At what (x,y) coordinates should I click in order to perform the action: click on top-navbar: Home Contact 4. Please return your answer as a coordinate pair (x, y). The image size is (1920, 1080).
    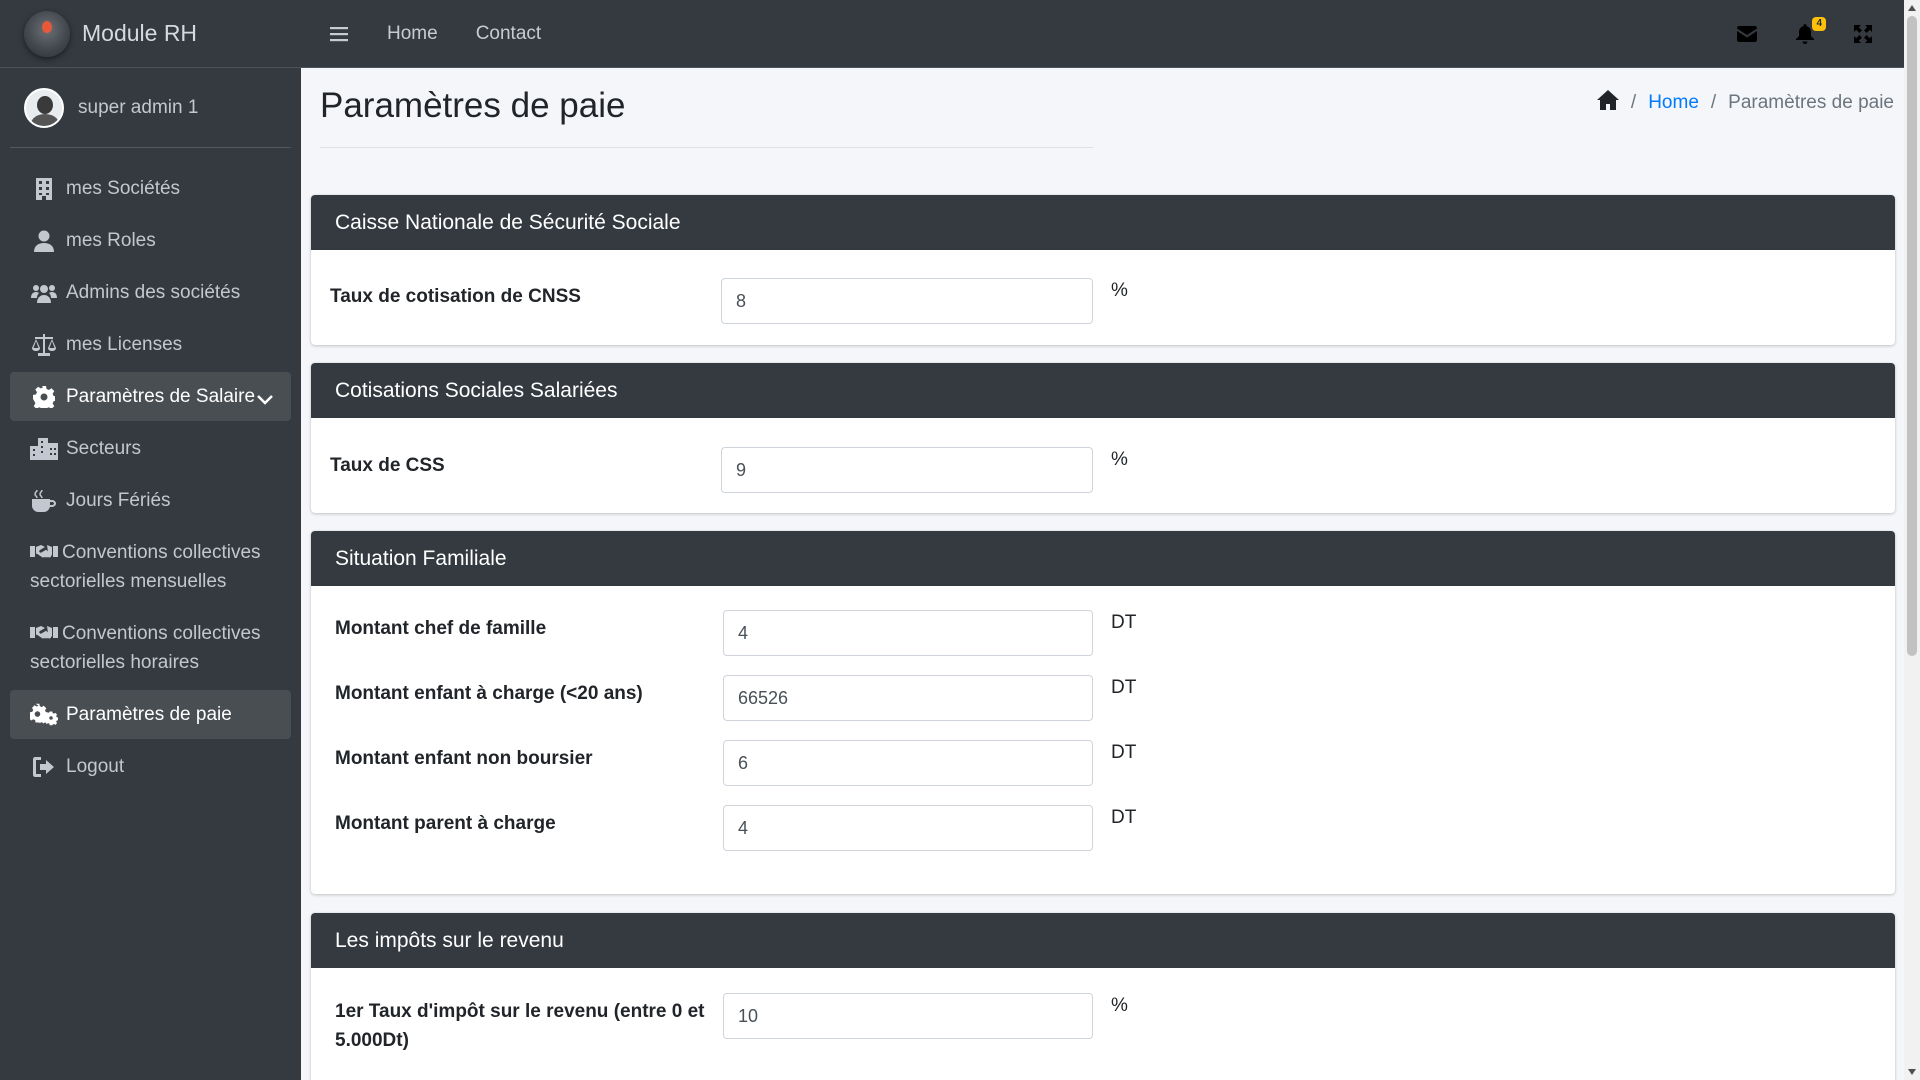
    Looking at the image, I should click on (1102, 34).